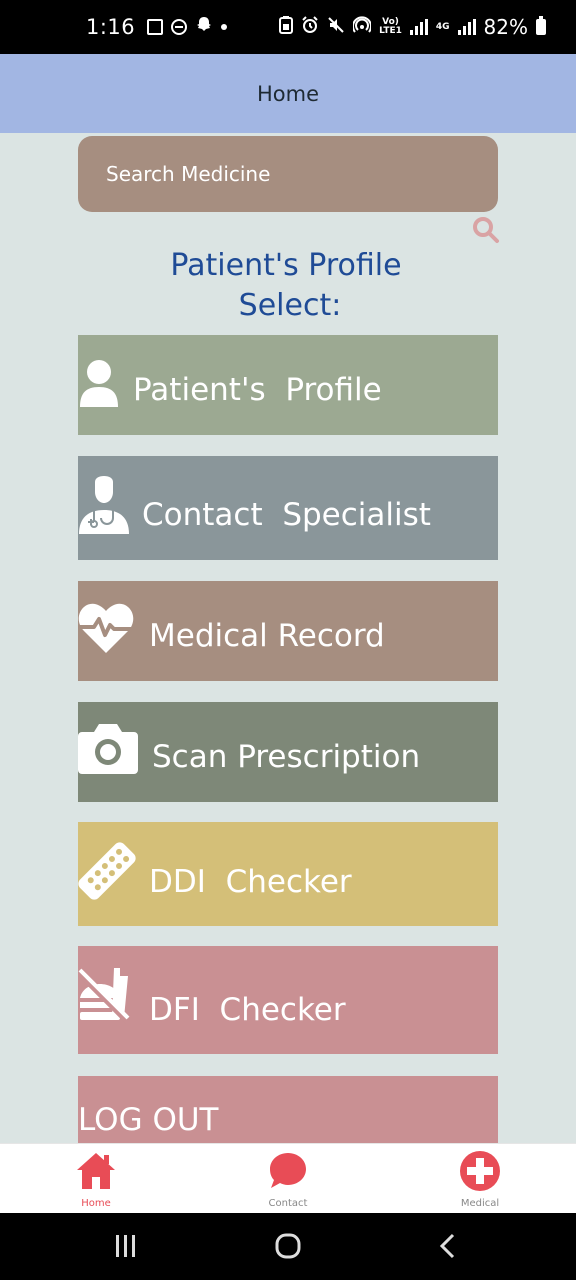 The height and width of the screenshot is (1280, 576). What do you see at coordinates (480, 1203) in the screenshot?
I see `nav-medical-label: Medical` at bounding box center [480, 1203].